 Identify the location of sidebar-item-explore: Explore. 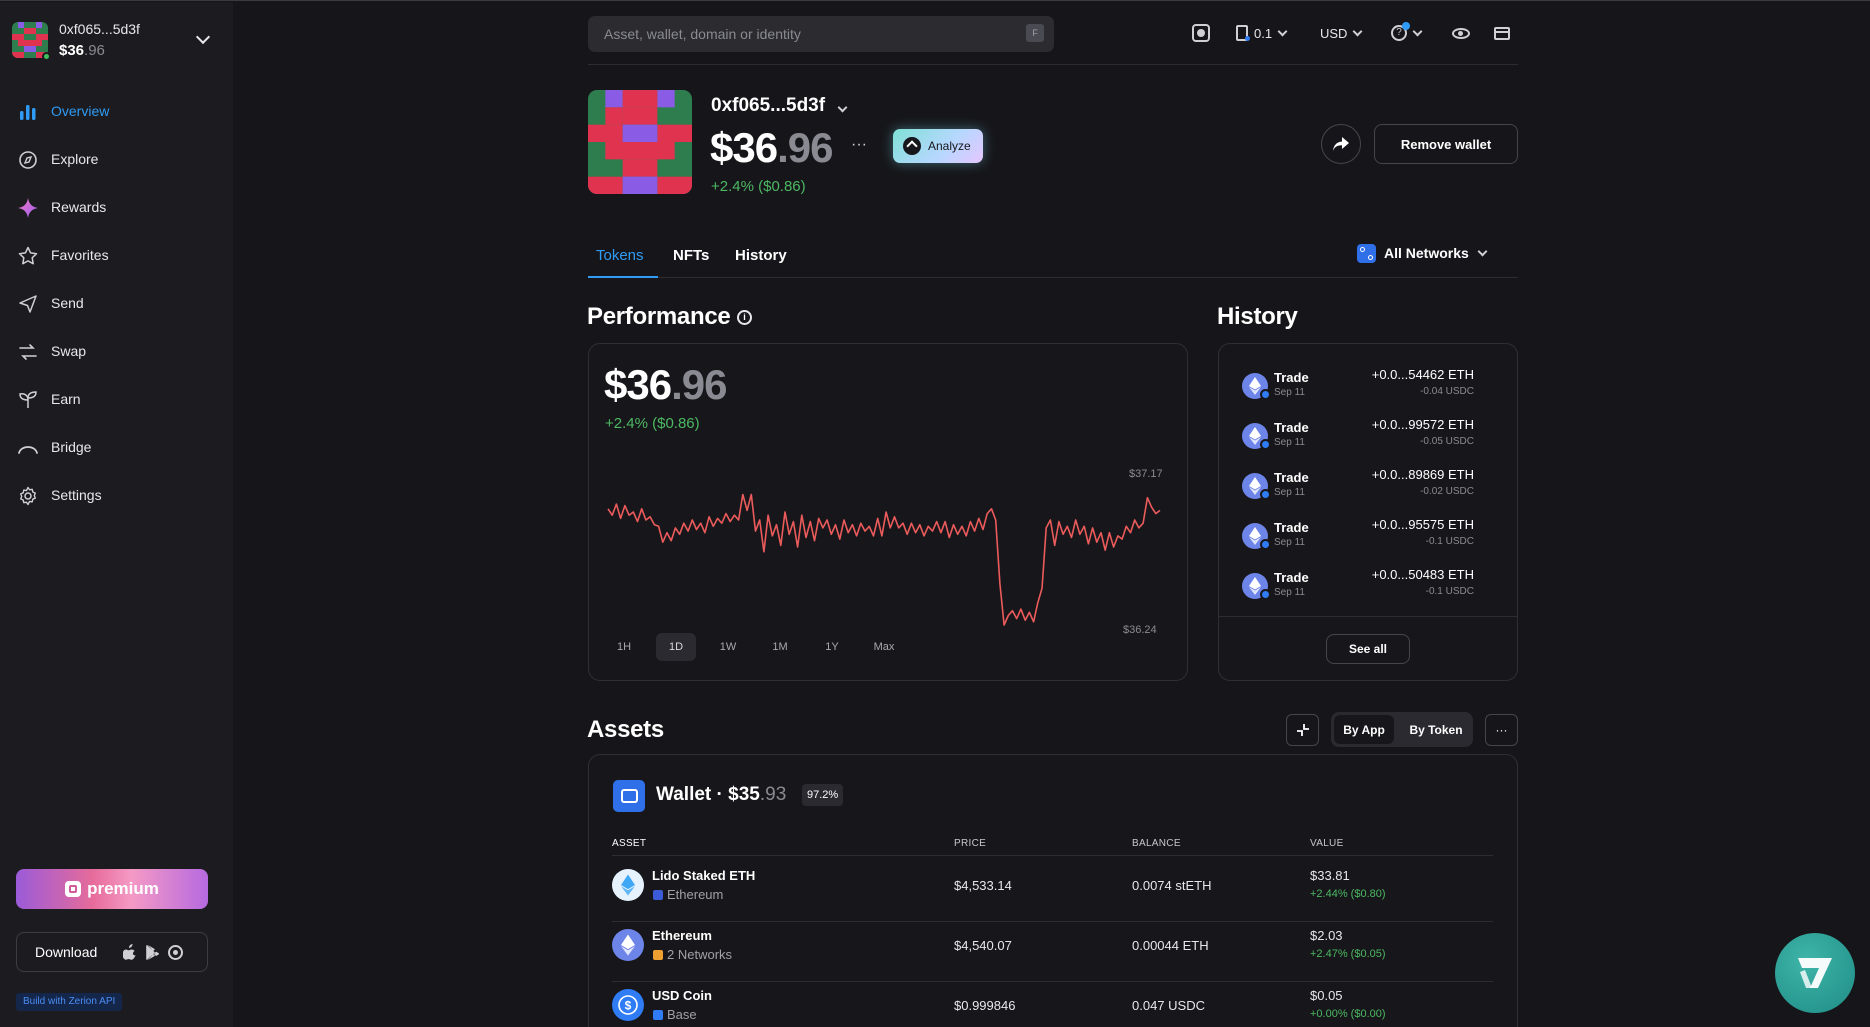
(116, 159).